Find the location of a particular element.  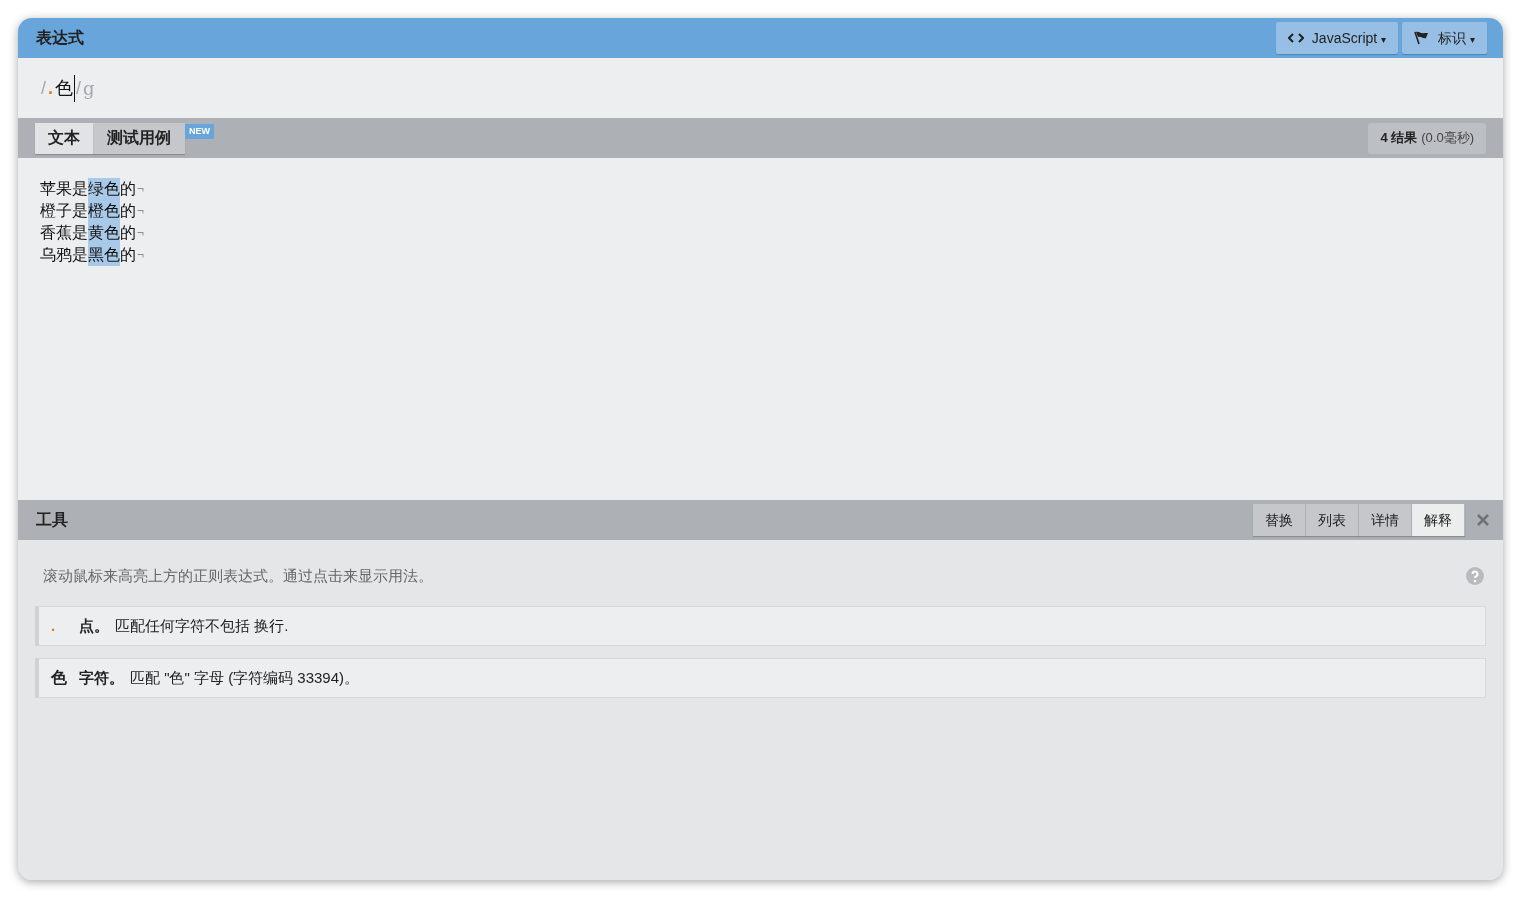

tools-title: 工具 is located at coordinates (52, 520).